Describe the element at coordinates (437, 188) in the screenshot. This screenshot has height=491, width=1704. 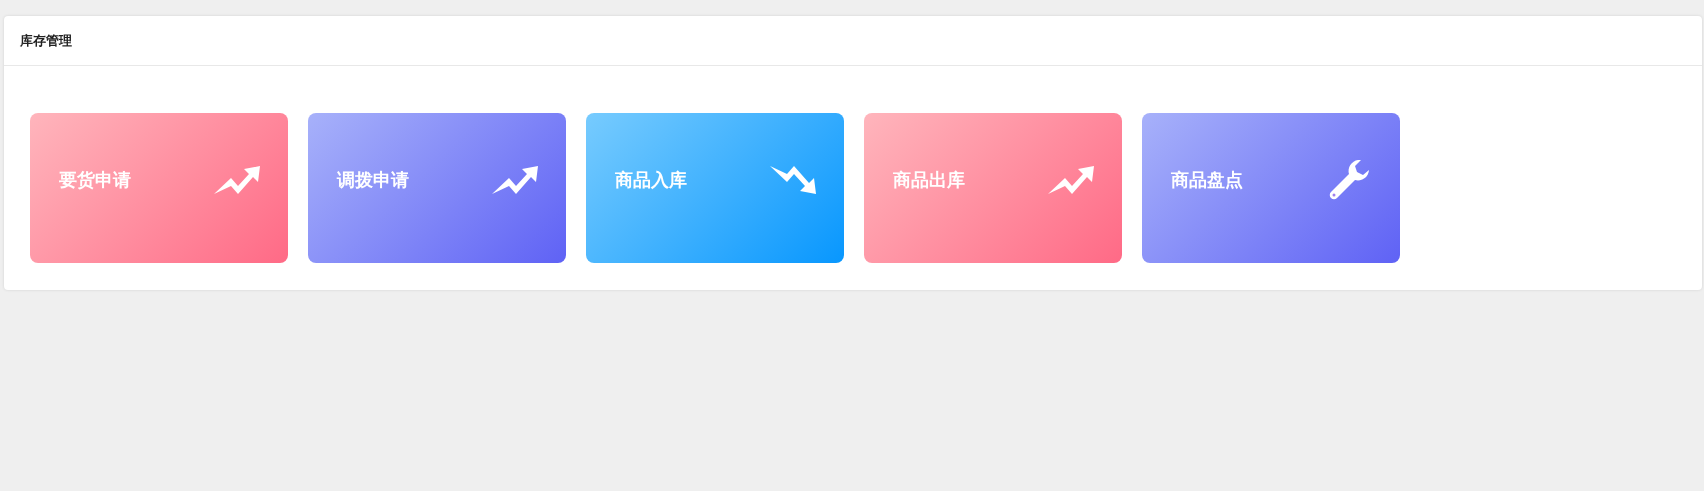
I see `shortcut-card: 调拨申请` at that location.